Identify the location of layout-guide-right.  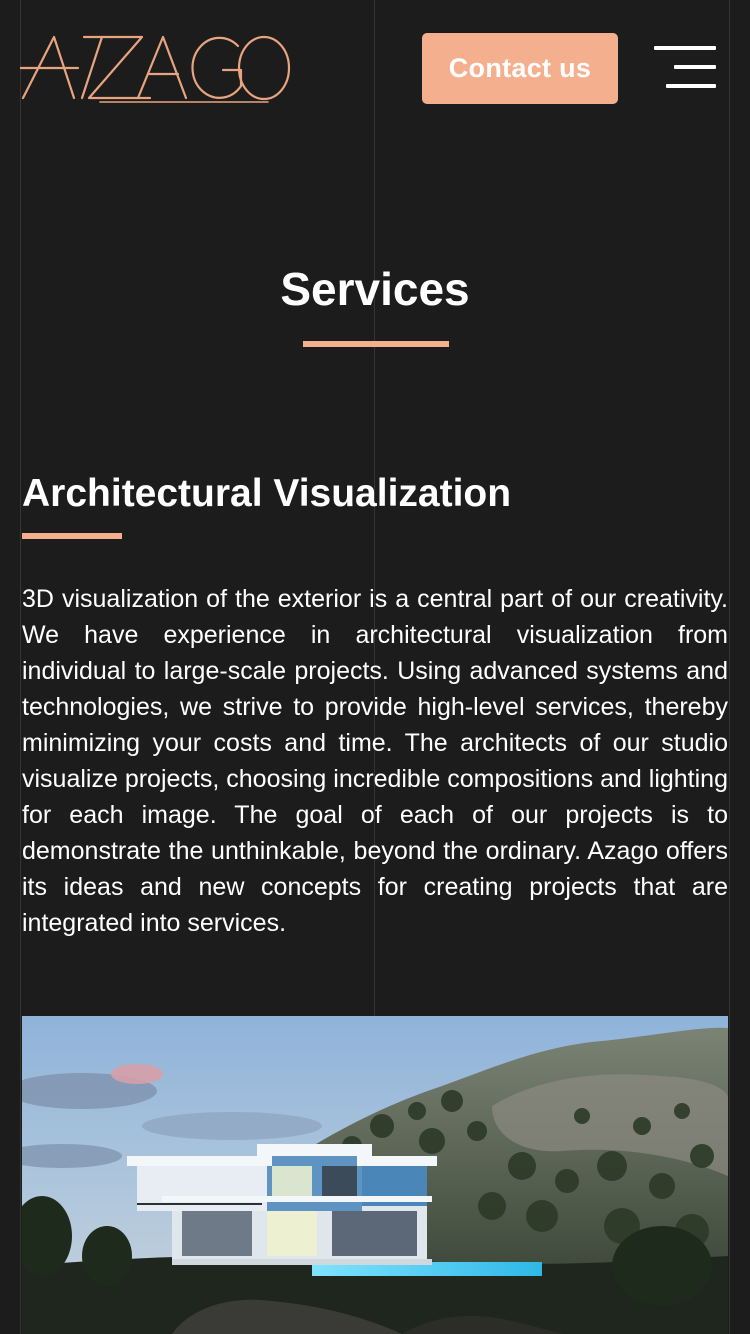
(729, 667).